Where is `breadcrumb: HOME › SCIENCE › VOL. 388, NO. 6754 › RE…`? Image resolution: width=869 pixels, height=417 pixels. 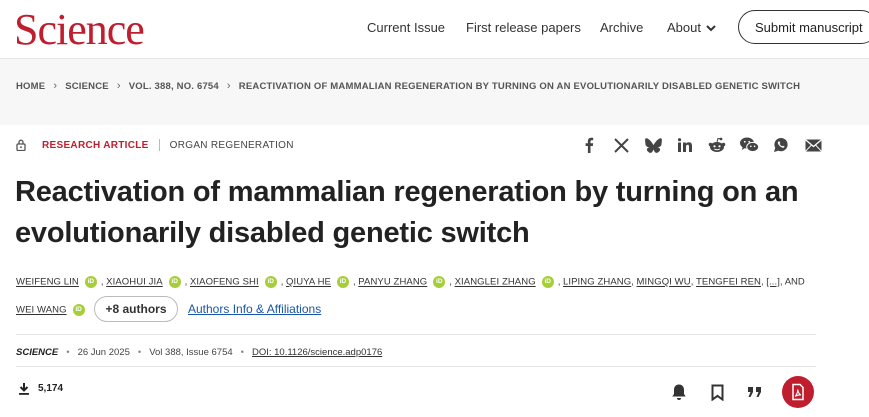 breadcrumb: HOME › SCIENCE › VOL. 388, NO. 6754 › RE… is located at coordinates (408, 86).